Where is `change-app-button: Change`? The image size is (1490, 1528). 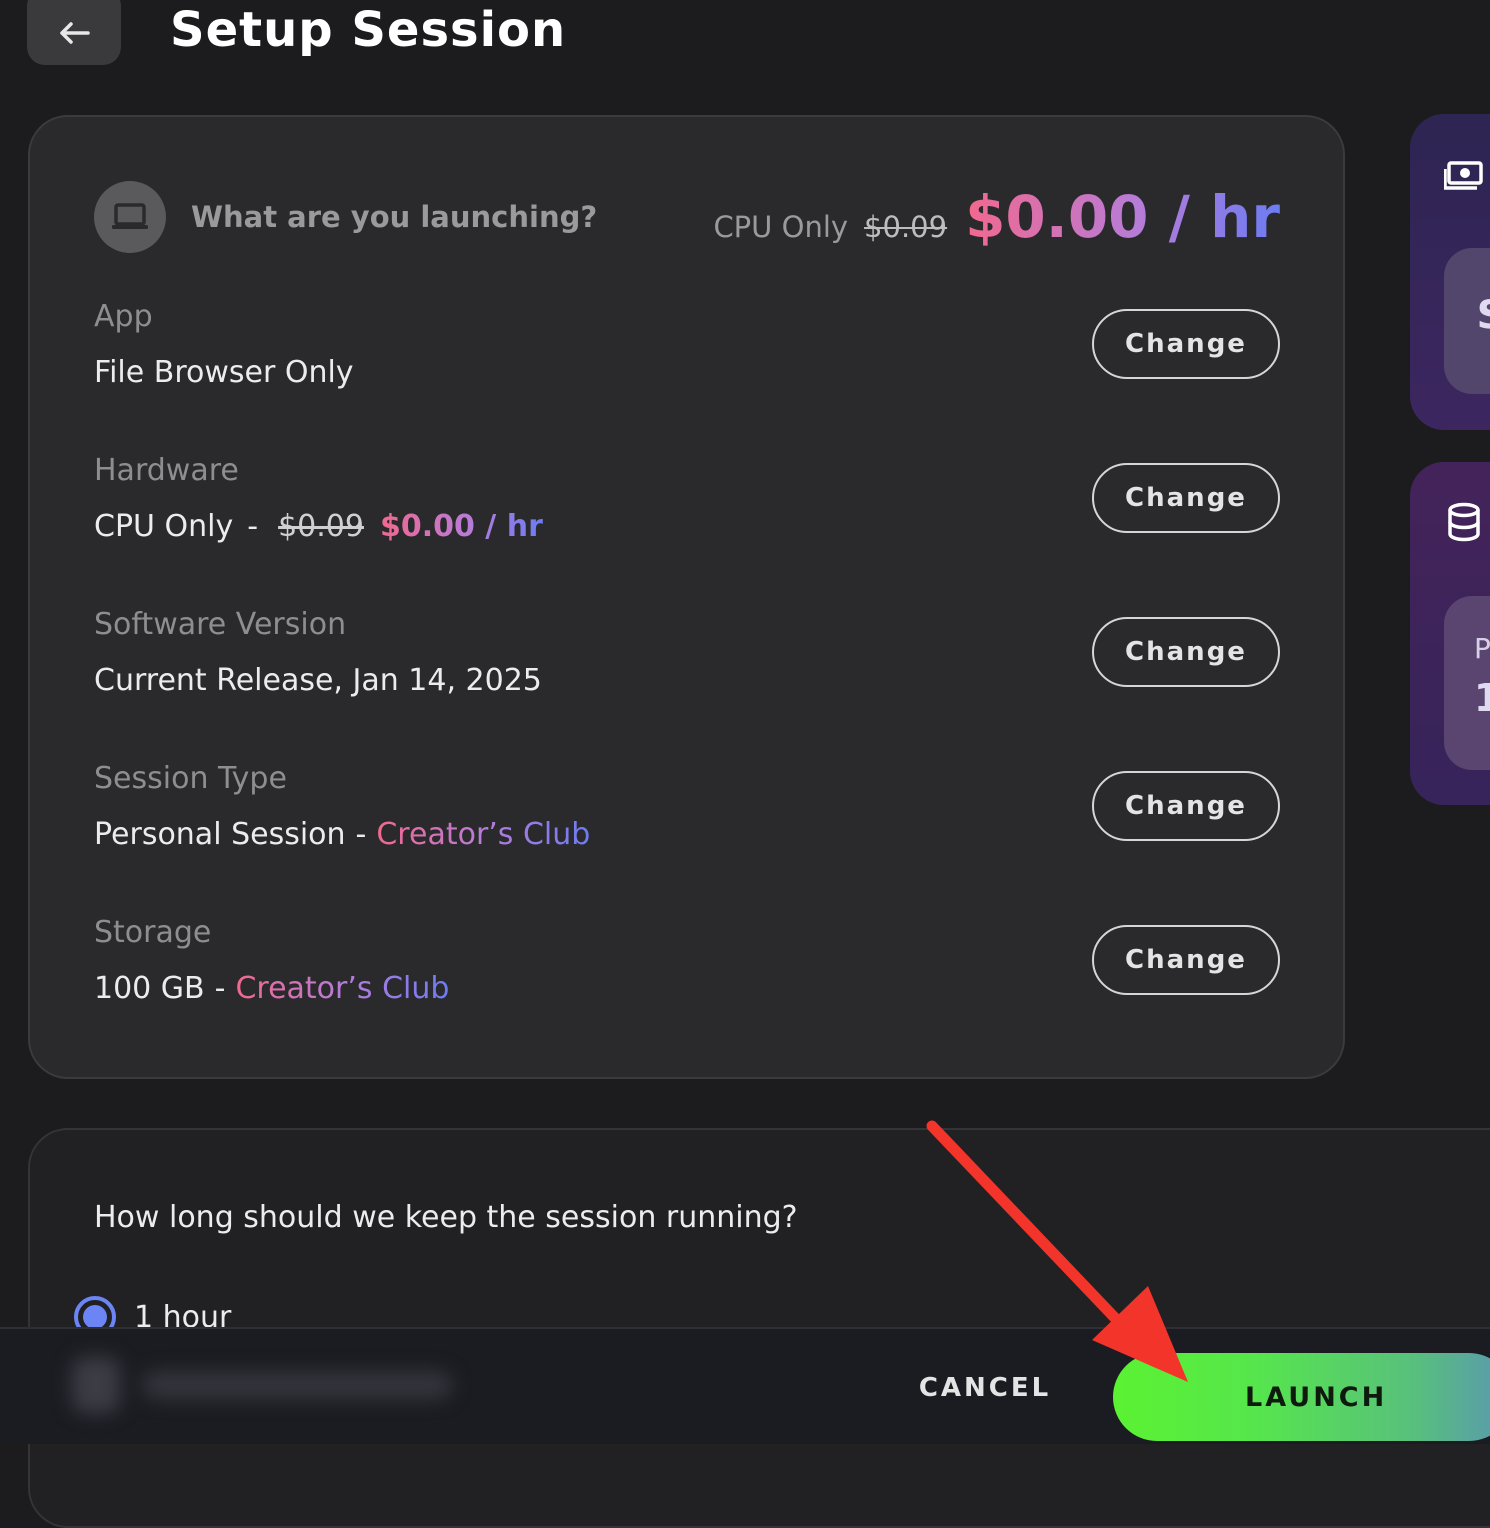
change-app-button: Change is located at coordinates (1186, 344).